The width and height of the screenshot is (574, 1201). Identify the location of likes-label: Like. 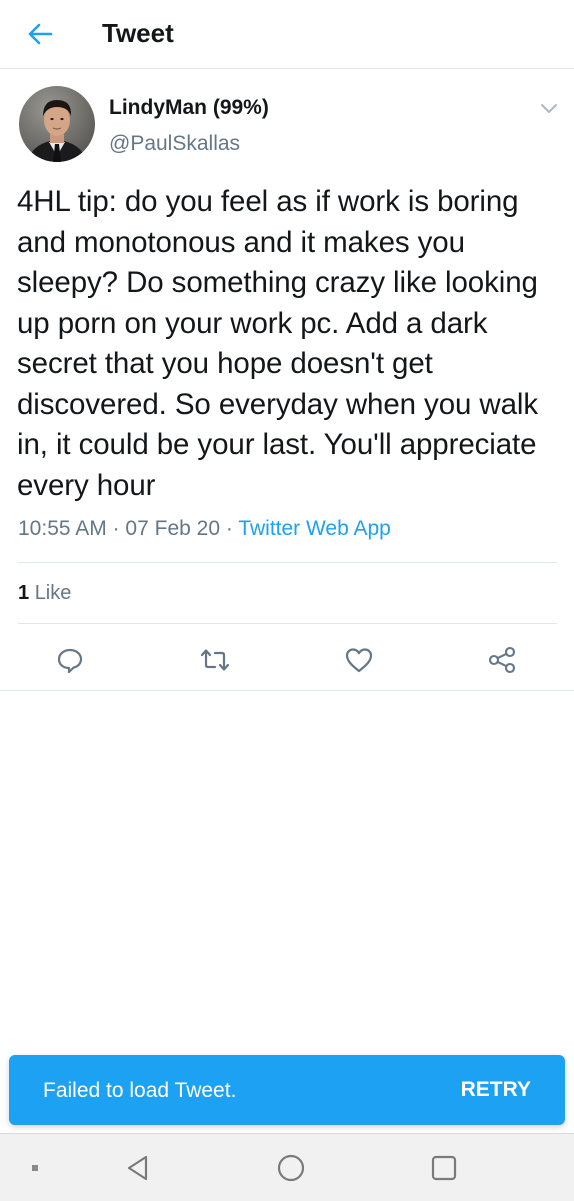
(53, 593).